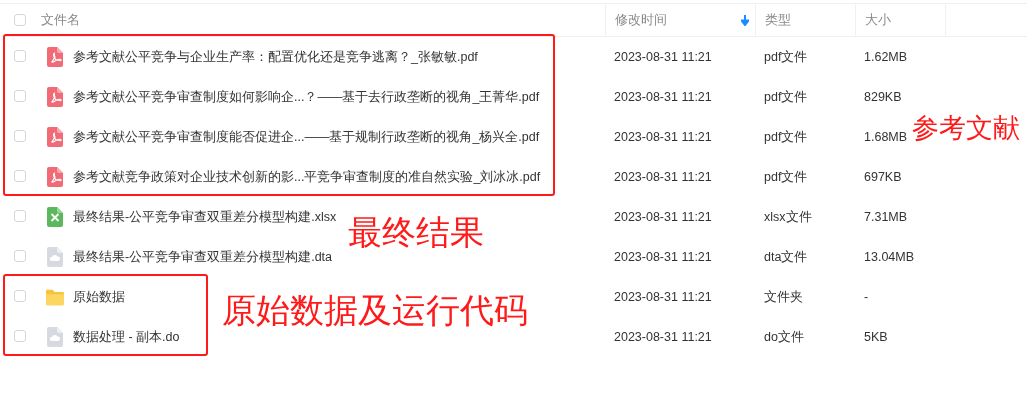 The image size is (1027, 417). I want to click on file-type: do文件, so click(784, 336).